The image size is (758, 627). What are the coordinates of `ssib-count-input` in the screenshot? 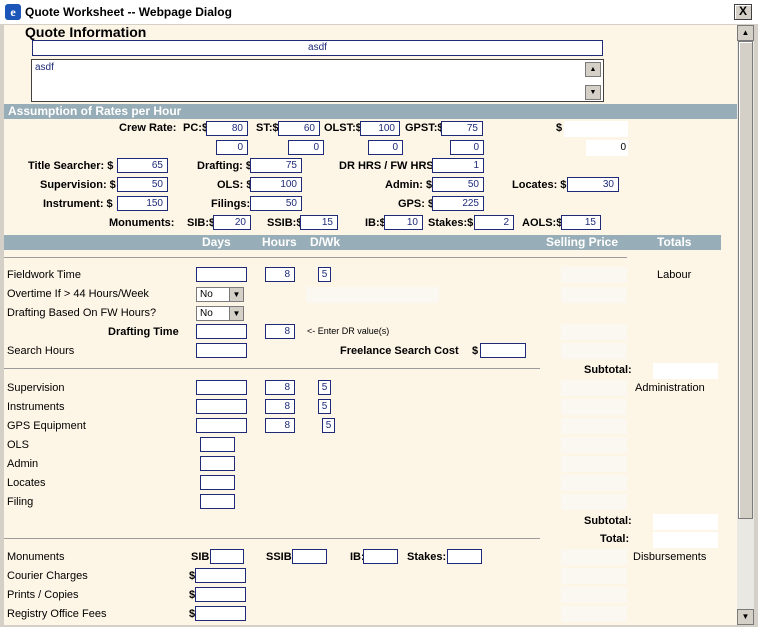 It's located at (309, 556).